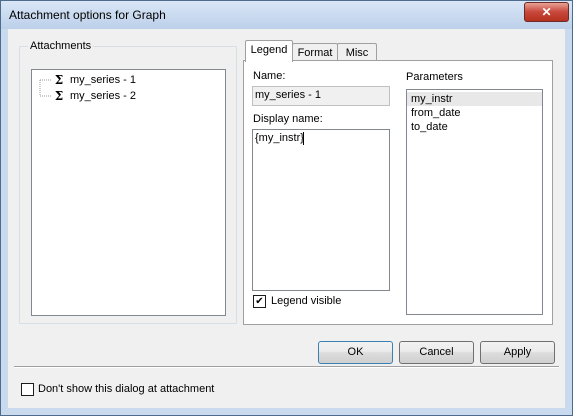  I want to click on display-name-value: {my_instr}, so click(279, 138).